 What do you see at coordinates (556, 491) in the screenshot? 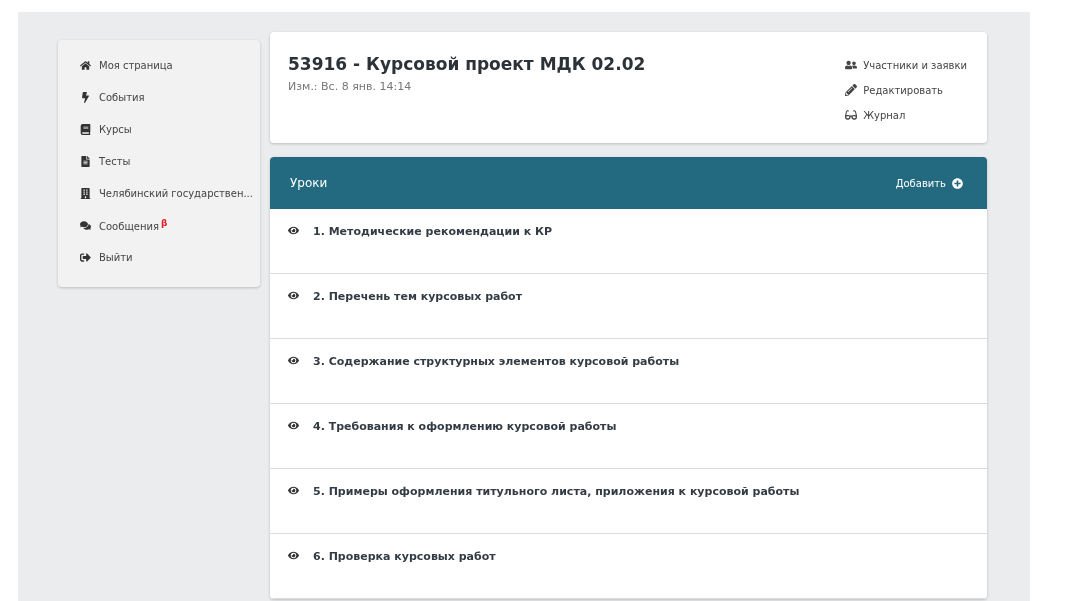
I see `lesson-title: 5. Примеры оформления титульного листа, приложения к курсовой работы` at bounding box center [556, 491].